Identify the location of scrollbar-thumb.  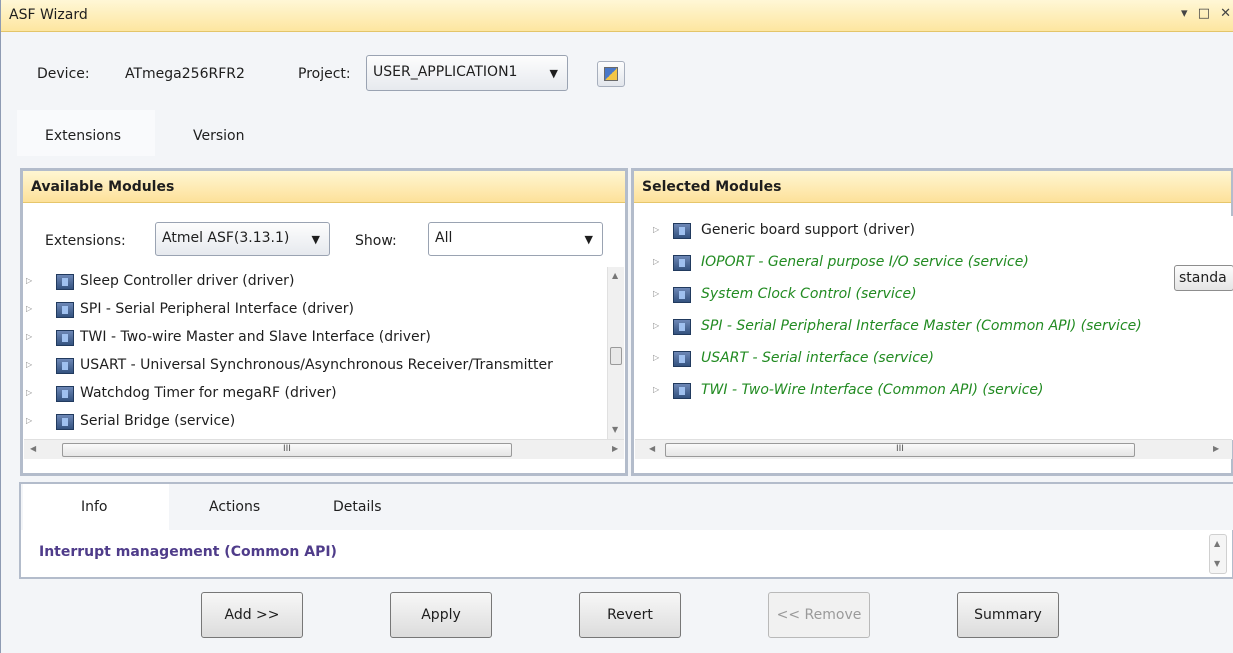
(616, 356).